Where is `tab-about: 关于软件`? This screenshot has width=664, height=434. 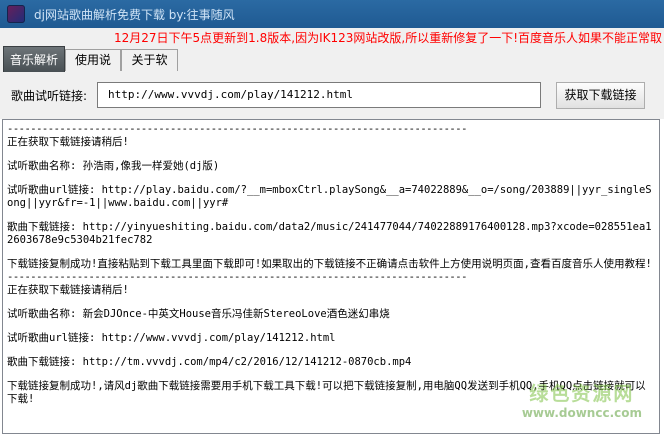
tab-about: 关于软件 is located at coordinates (149, 68).